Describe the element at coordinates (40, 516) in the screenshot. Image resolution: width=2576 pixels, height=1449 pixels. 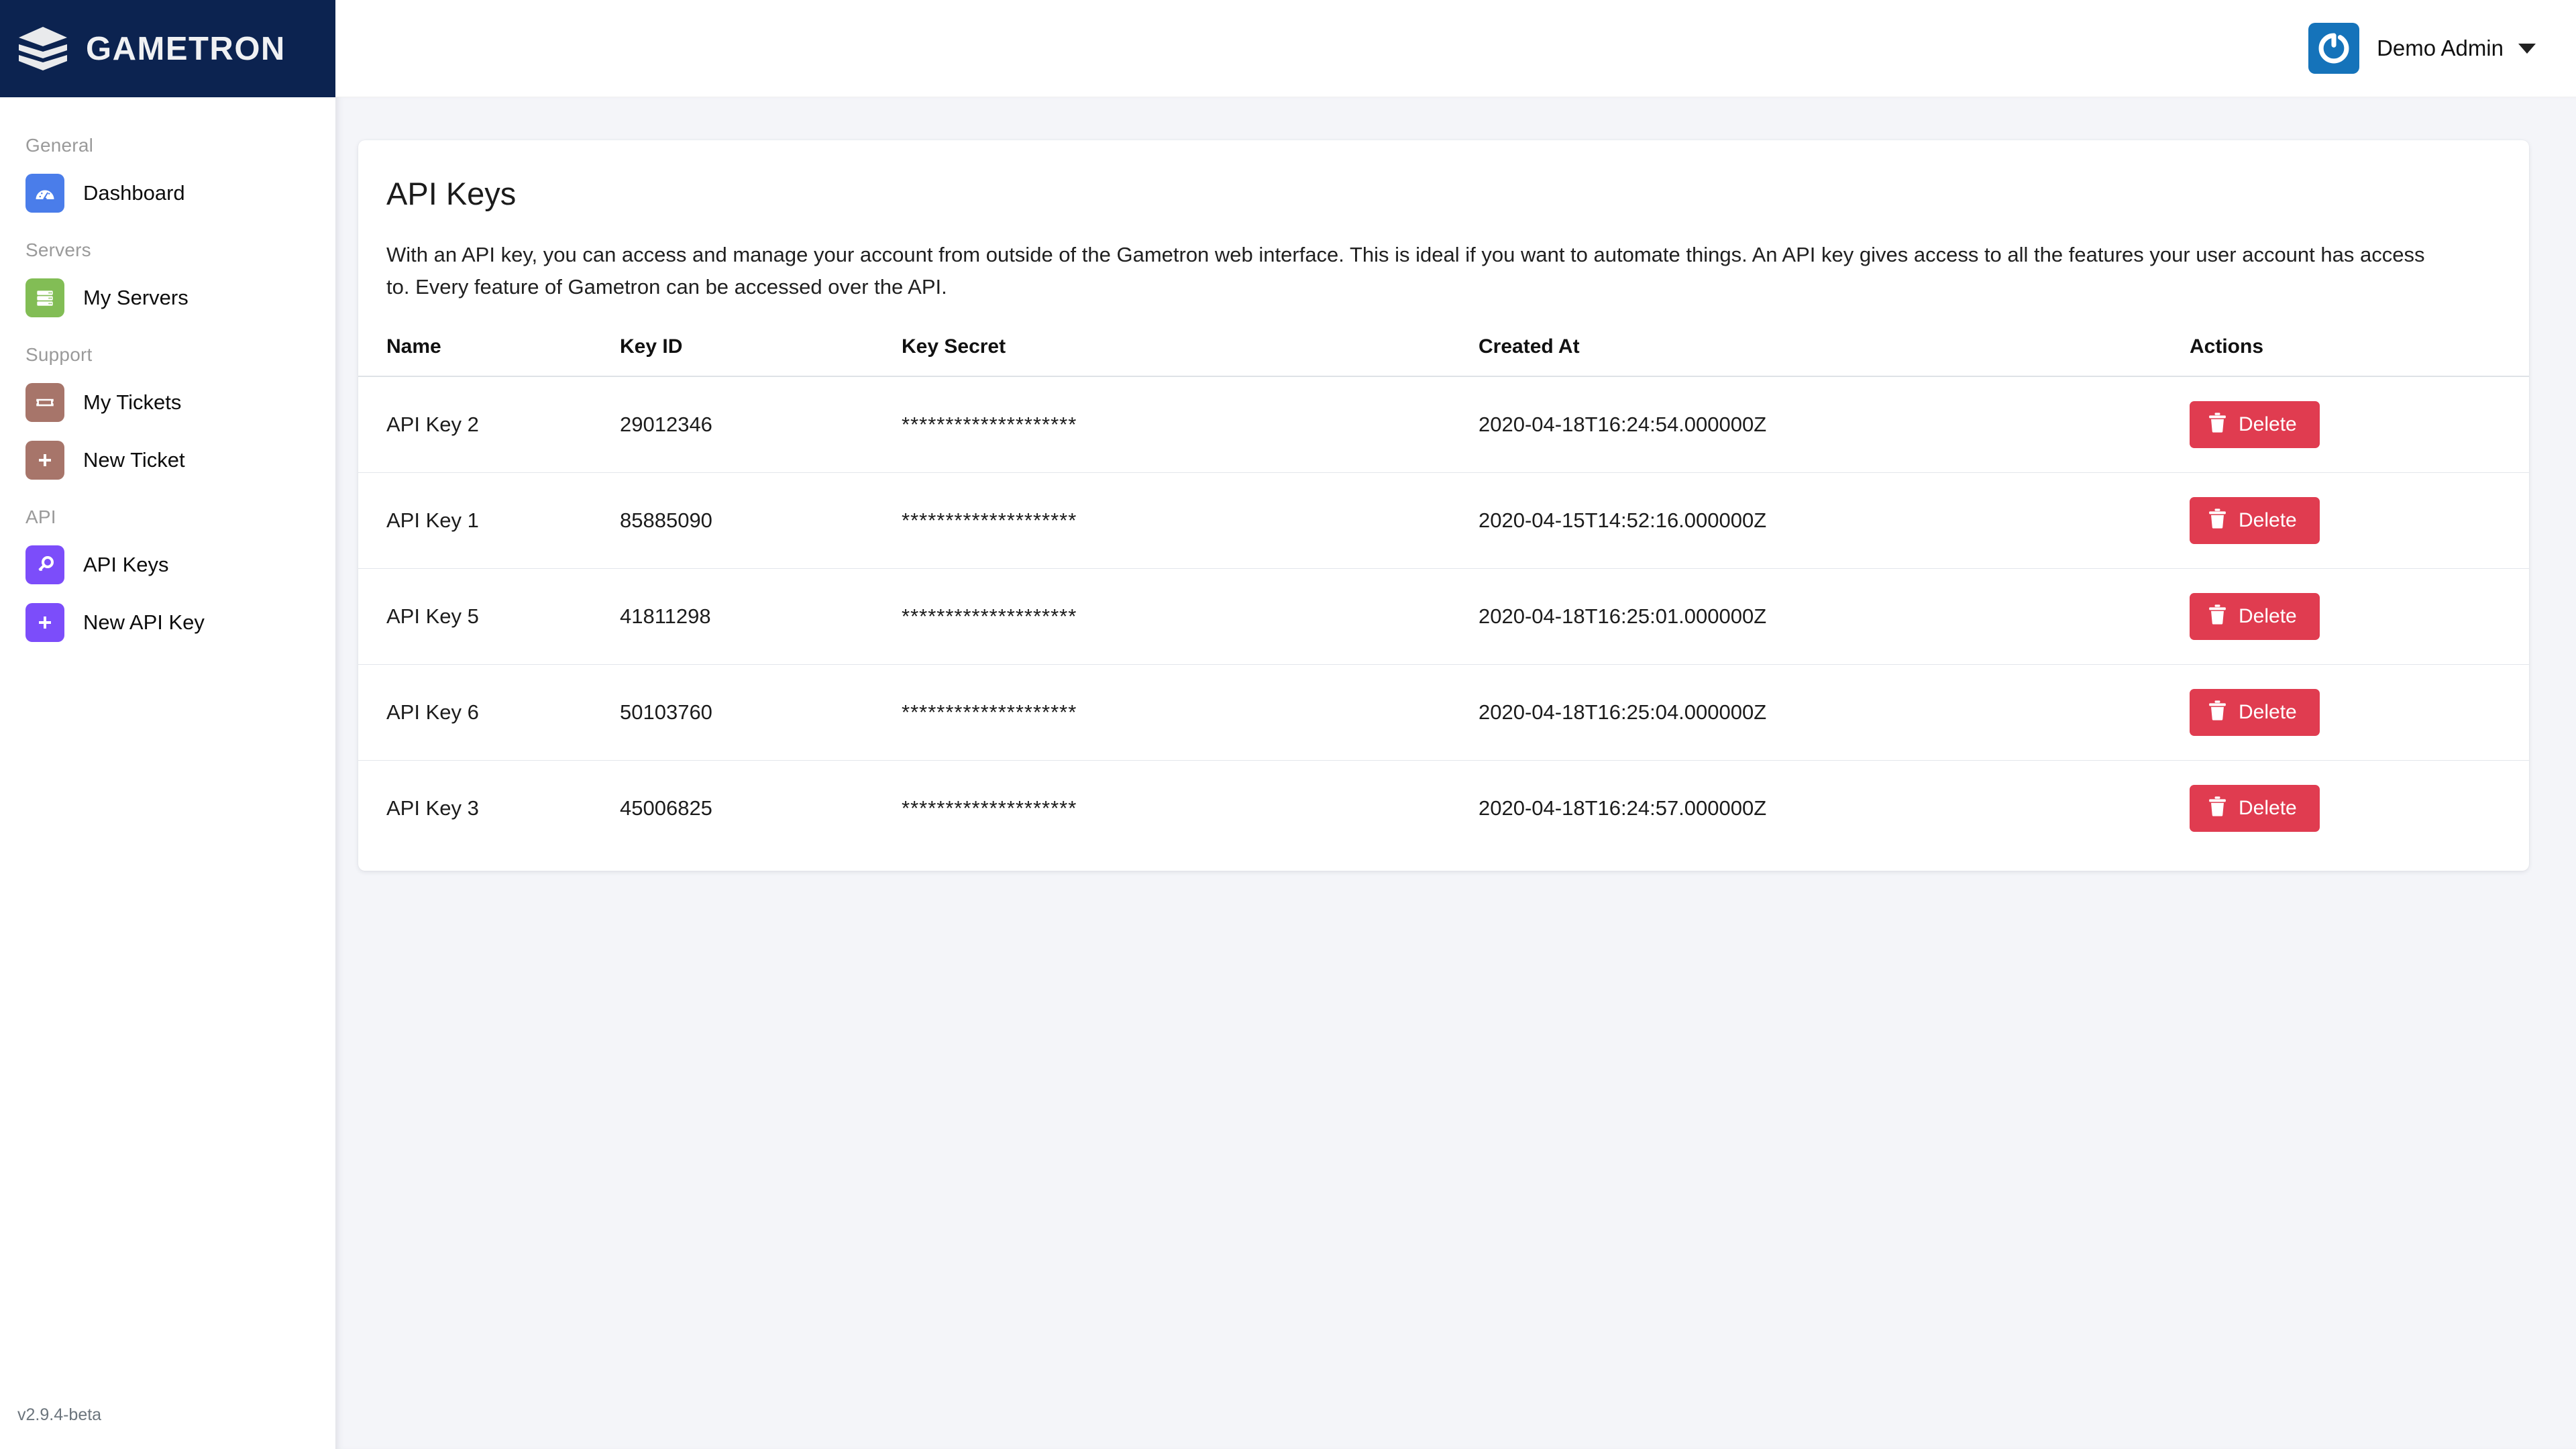
I see `nav-section-api: API` at that location.